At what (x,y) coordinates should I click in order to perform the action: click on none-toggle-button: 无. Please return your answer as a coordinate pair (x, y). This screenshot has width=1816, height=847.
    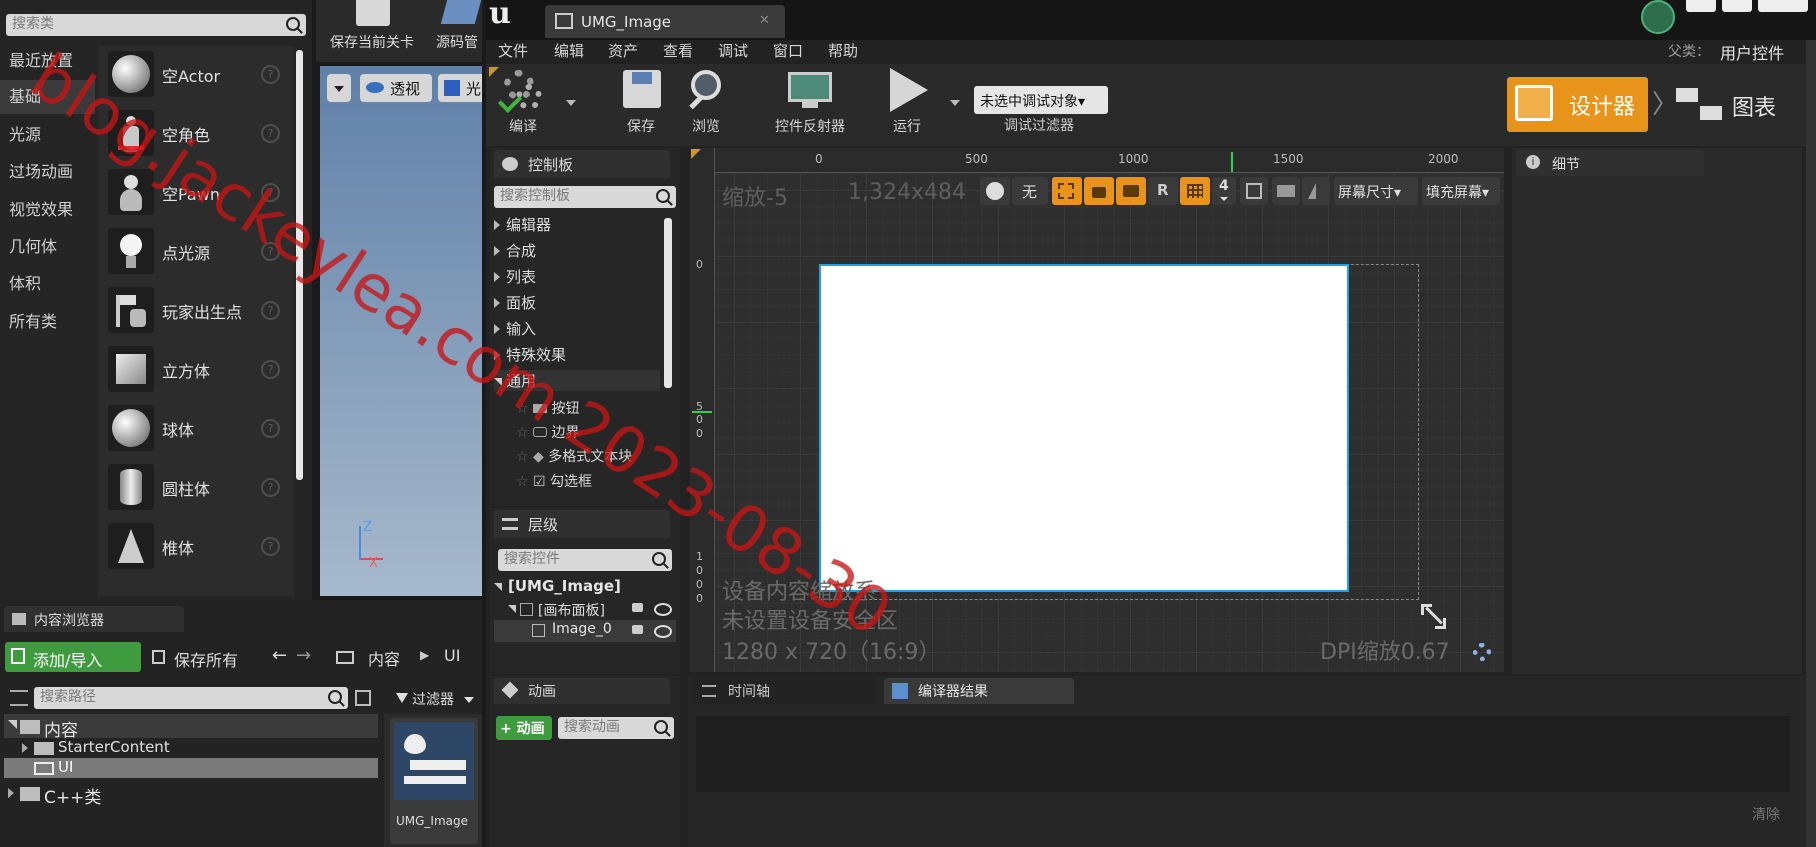
    Looking at the image, I should click on (1030, 191).